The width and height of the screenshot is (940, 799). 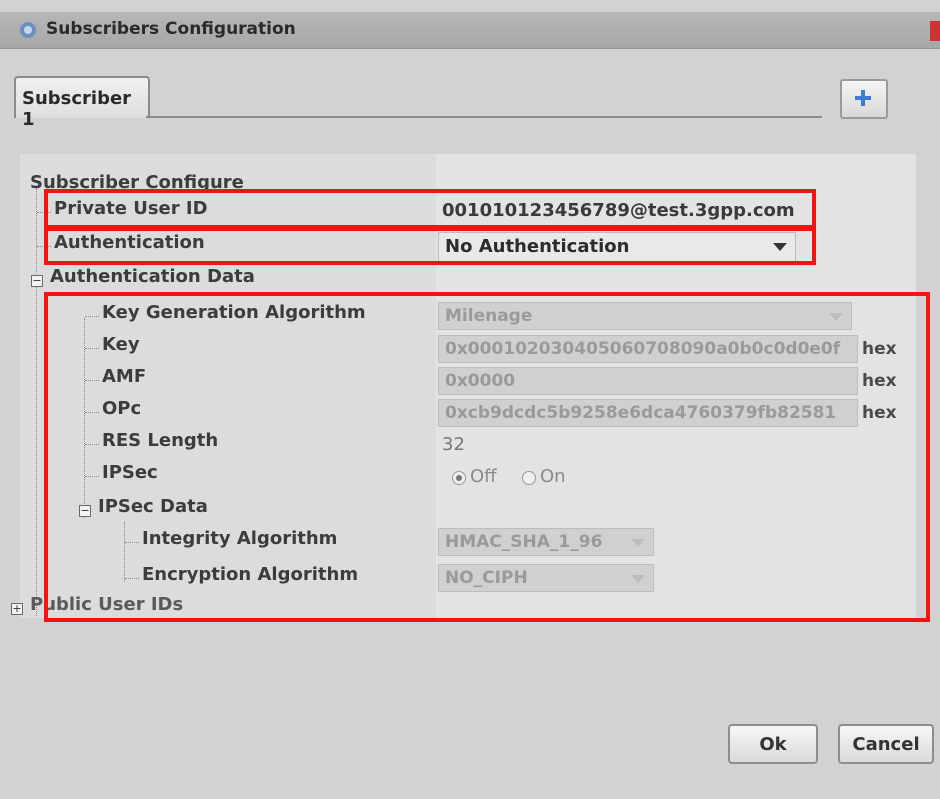 What do you see at coordinates (77, 109) in the screenshot?
I see `tab-label: Subscriber 1` at bounding box center [77, 109].